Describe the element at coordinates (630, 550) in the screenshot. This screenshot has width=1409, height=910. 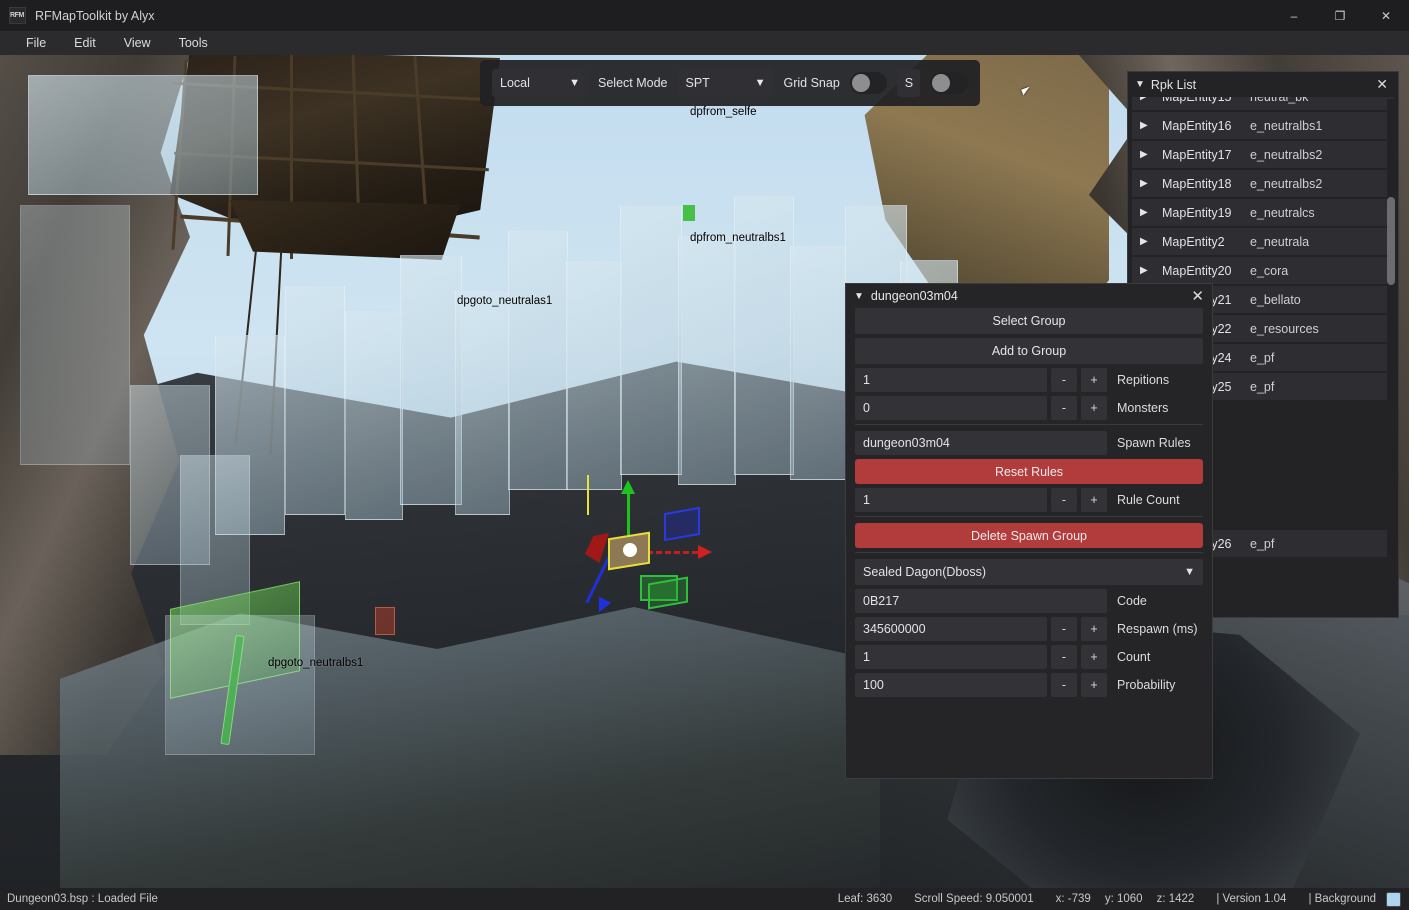
I see `gizmo-center-handle` at that location.